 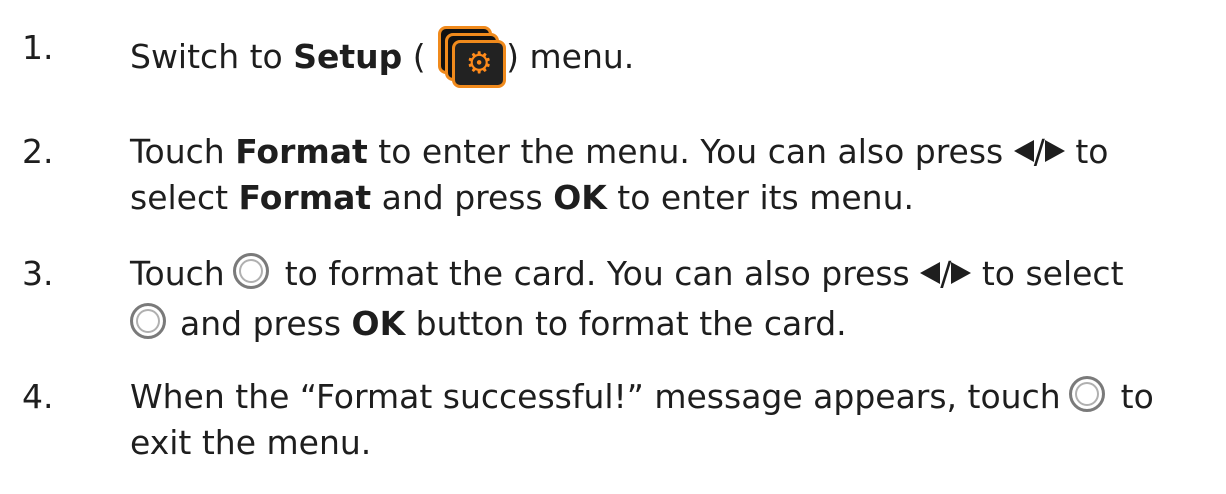 I want to click on step-number: 2., so click(x=38, y=151).